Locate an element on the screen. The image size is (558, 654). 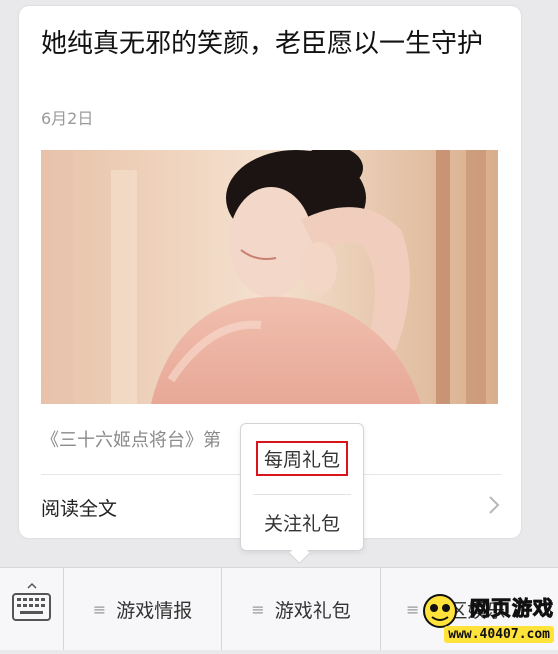
submenu-item-label: 每周礼包 is located at coordinates (301, 458).